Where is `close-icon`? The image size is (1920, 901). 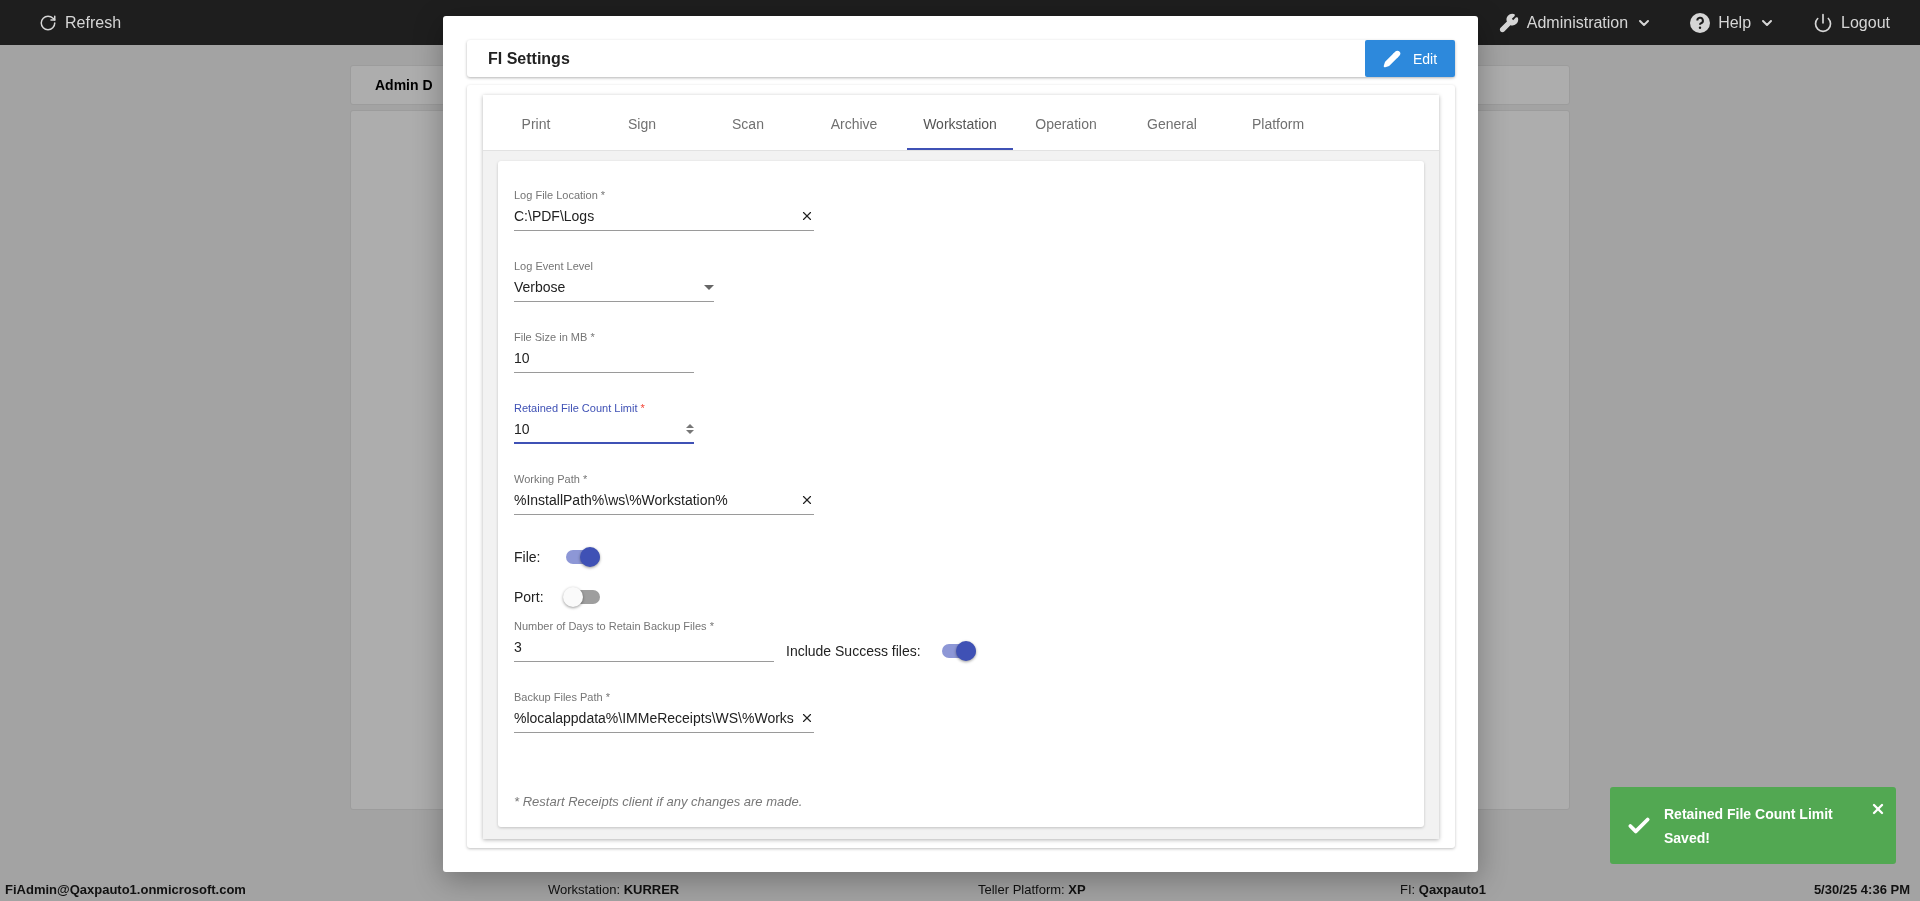 close-icon is located at coordinates (1878, 809).